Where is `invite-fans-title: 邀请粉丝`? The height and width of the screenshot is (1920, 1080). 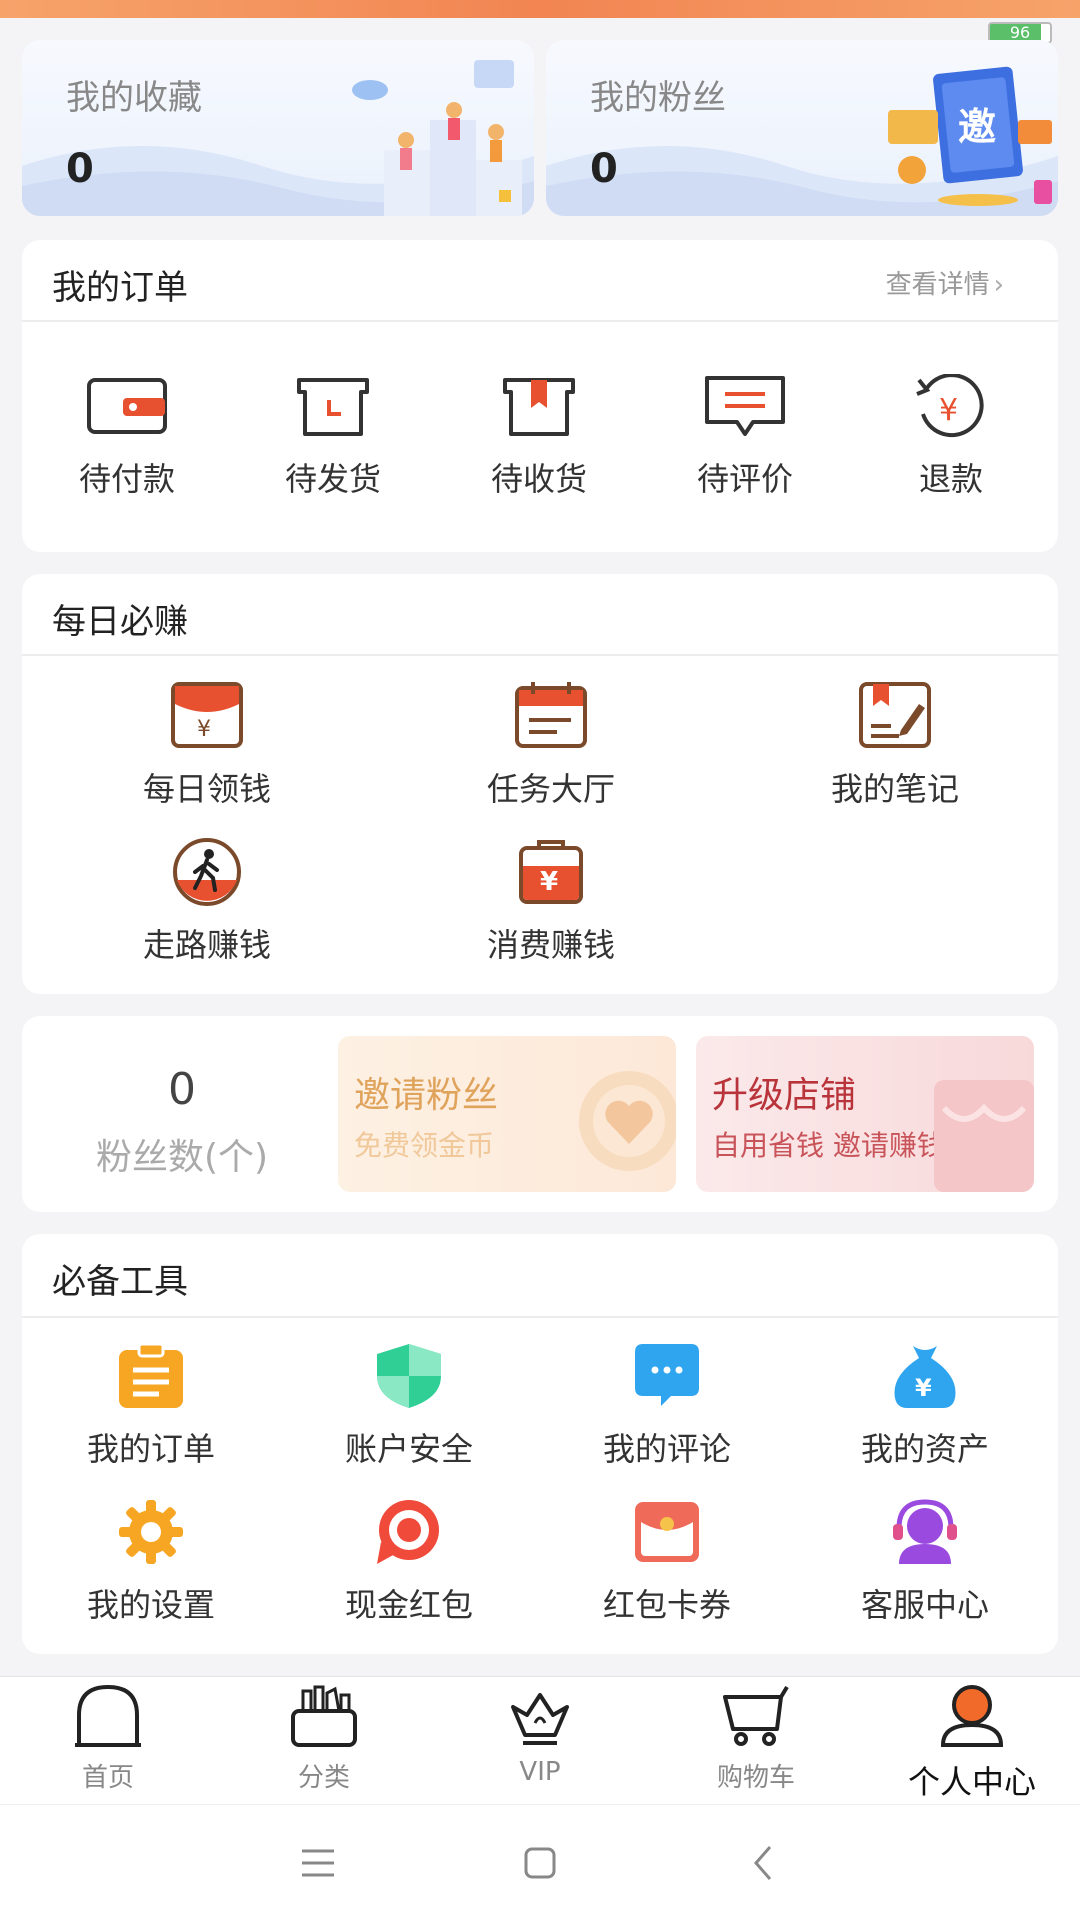
invite-fans-title: 邀请粉丝 is located at coordinates (426, 1095).